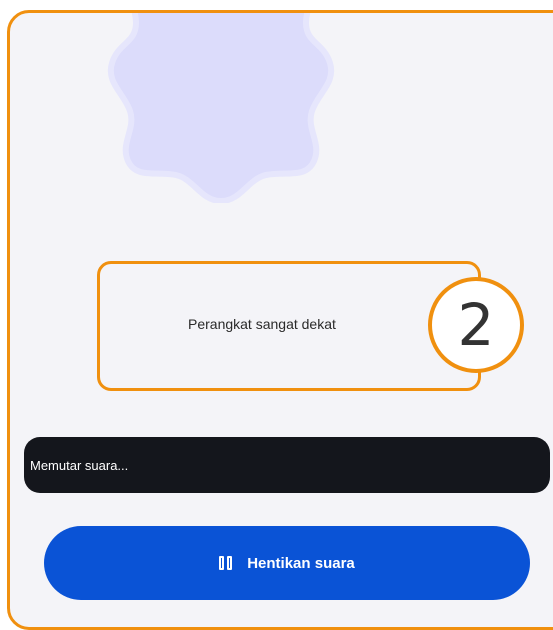 This screenshot has height=630, width=553. Describe the element at coordinates (262, 324) in the screenshot. I see `proximity-status-text: Perangkat sangat dekat` at that location.